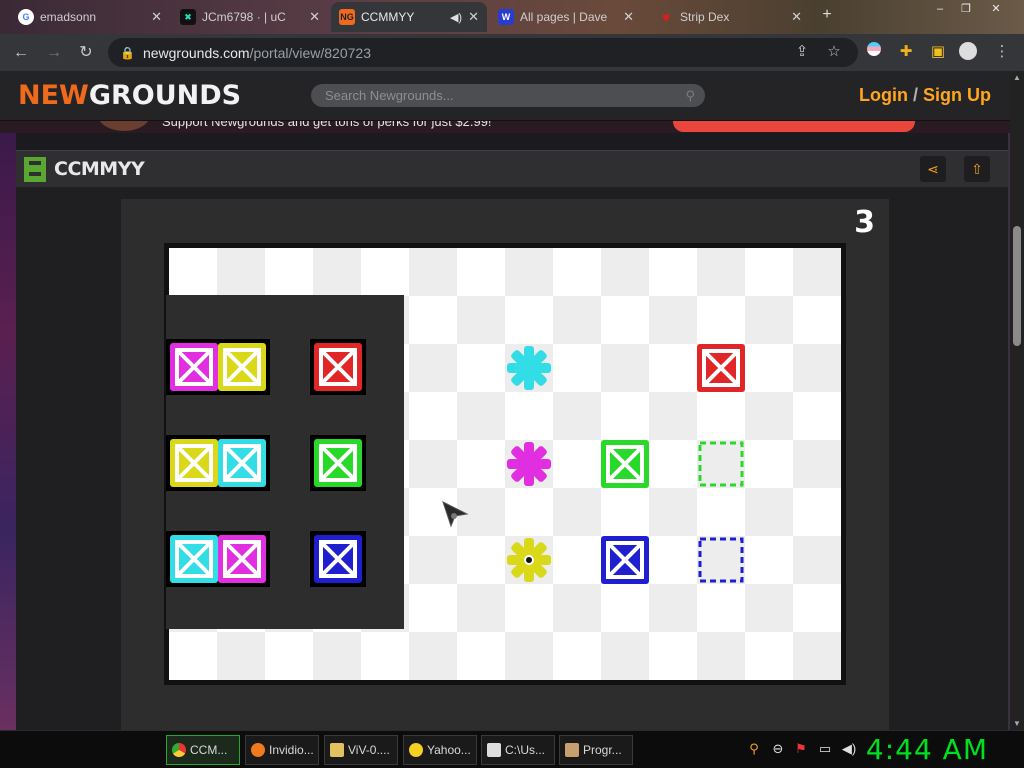 The width and height of the screenshot is (1024, 768). I want to click on close-window-icon: ✕, so click(996, 9).